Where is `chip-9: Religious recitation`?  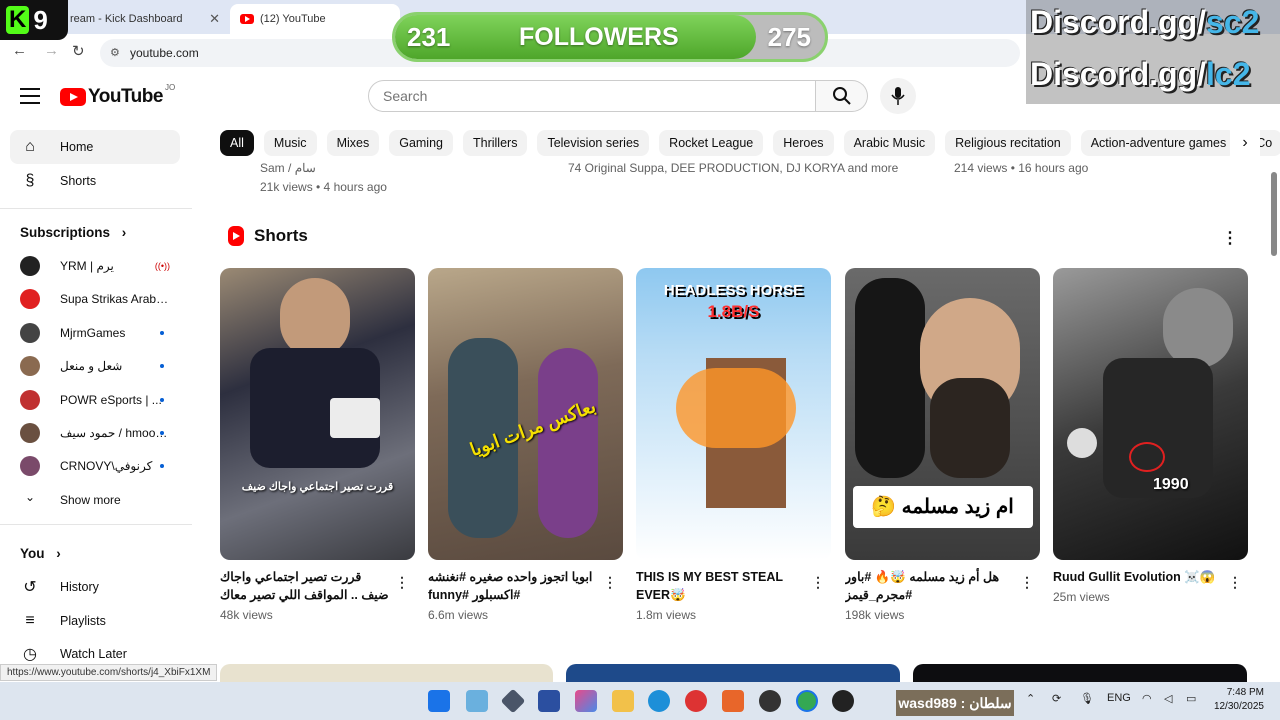 chip-9: Religious recitation is located at coordinates (1008, 143).